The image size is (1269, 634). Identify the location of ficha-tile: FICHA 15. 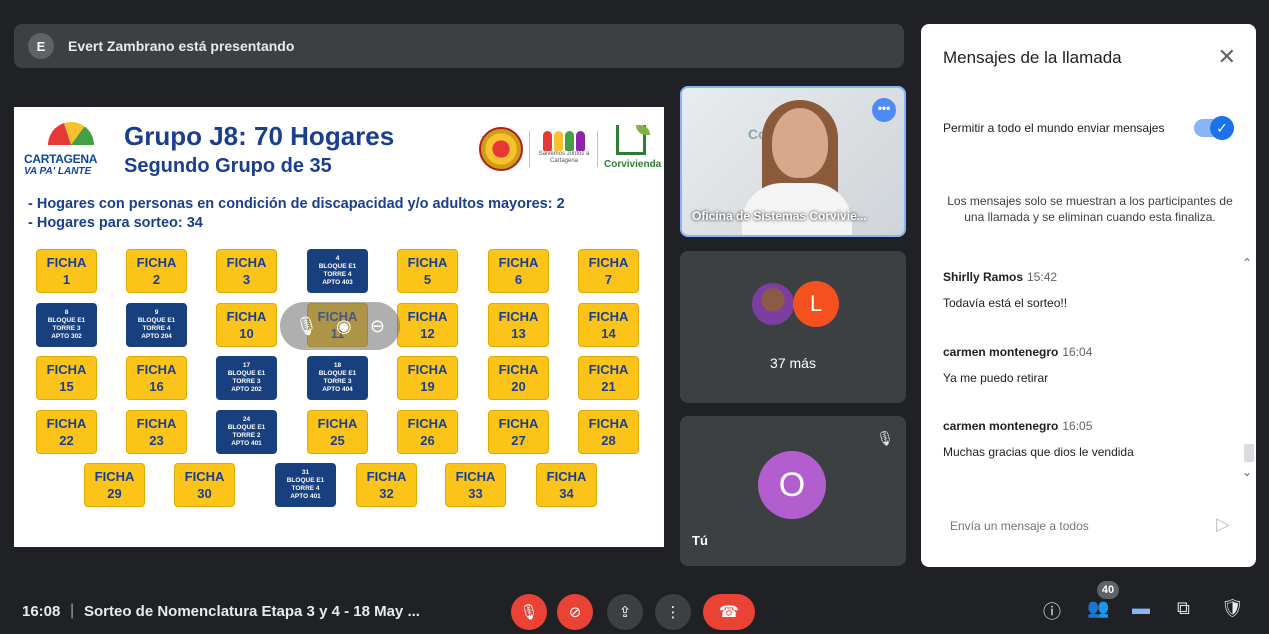
(66, 378).